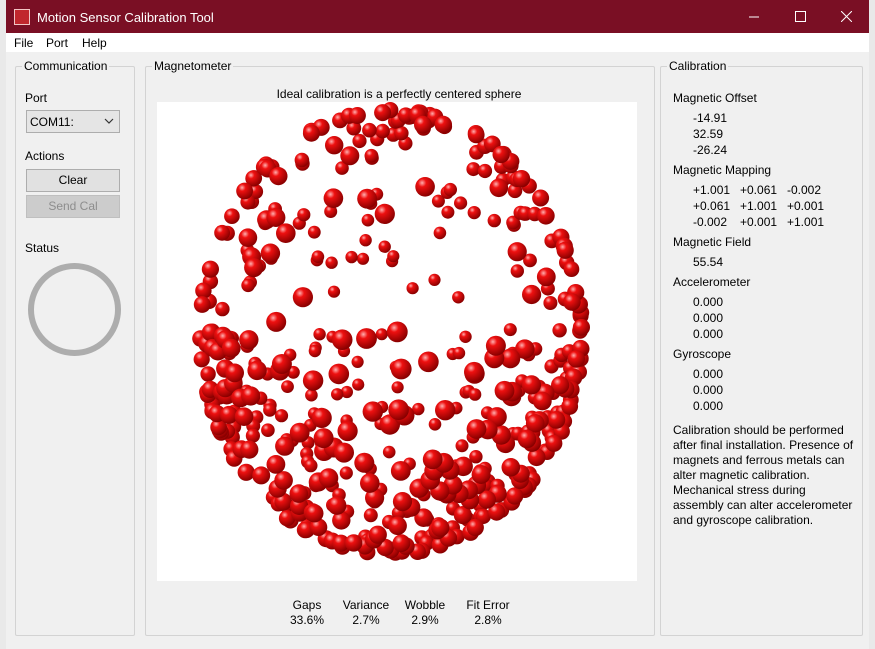  I want to click on close-button, so click(846, 16).